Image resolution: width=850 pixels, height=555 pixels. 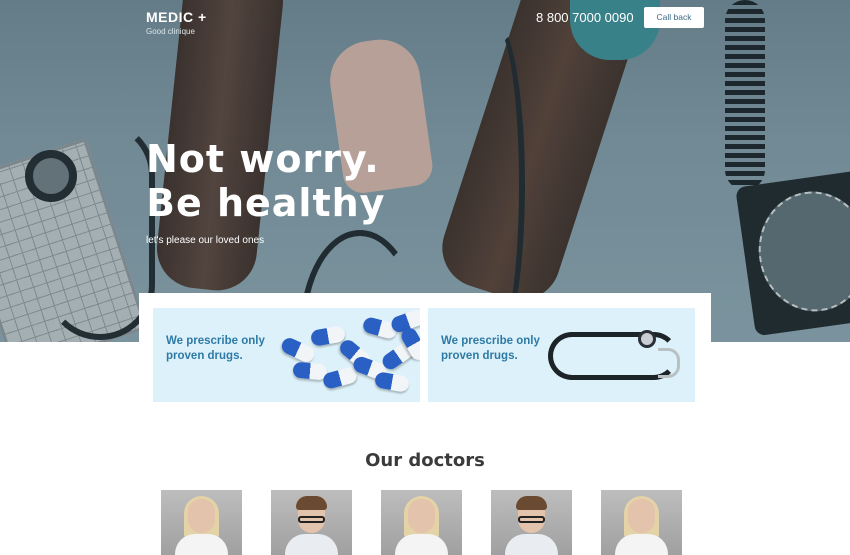 What do you see at coordinates (176, 17) in the screenshot?
I see `logo-title: MEDIC +` at bounding box center [176, 17].